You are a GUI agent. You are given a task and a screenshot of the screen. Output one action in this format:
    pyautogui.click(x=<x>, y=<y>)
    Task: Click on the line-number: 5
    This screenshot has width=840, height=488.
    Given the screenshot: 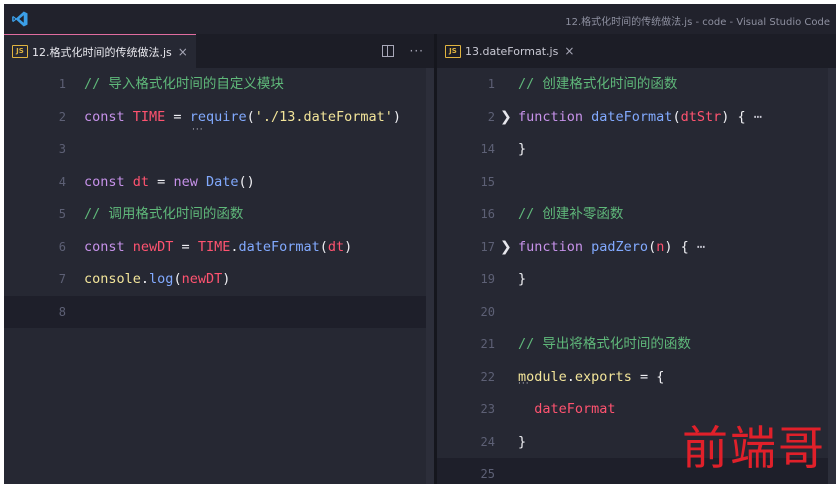 What is the action you would take?
    pyautogui.click(x=62, y=214)
    